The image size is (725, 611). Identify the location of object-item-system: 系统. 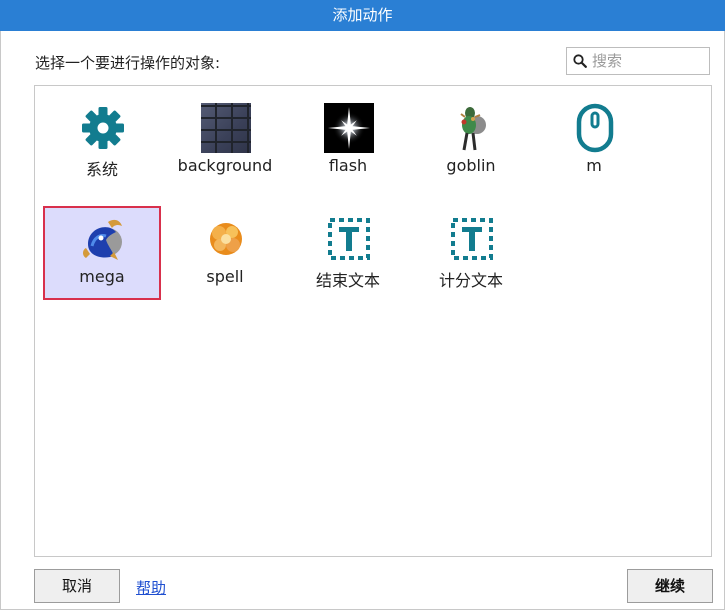
(102, 134).